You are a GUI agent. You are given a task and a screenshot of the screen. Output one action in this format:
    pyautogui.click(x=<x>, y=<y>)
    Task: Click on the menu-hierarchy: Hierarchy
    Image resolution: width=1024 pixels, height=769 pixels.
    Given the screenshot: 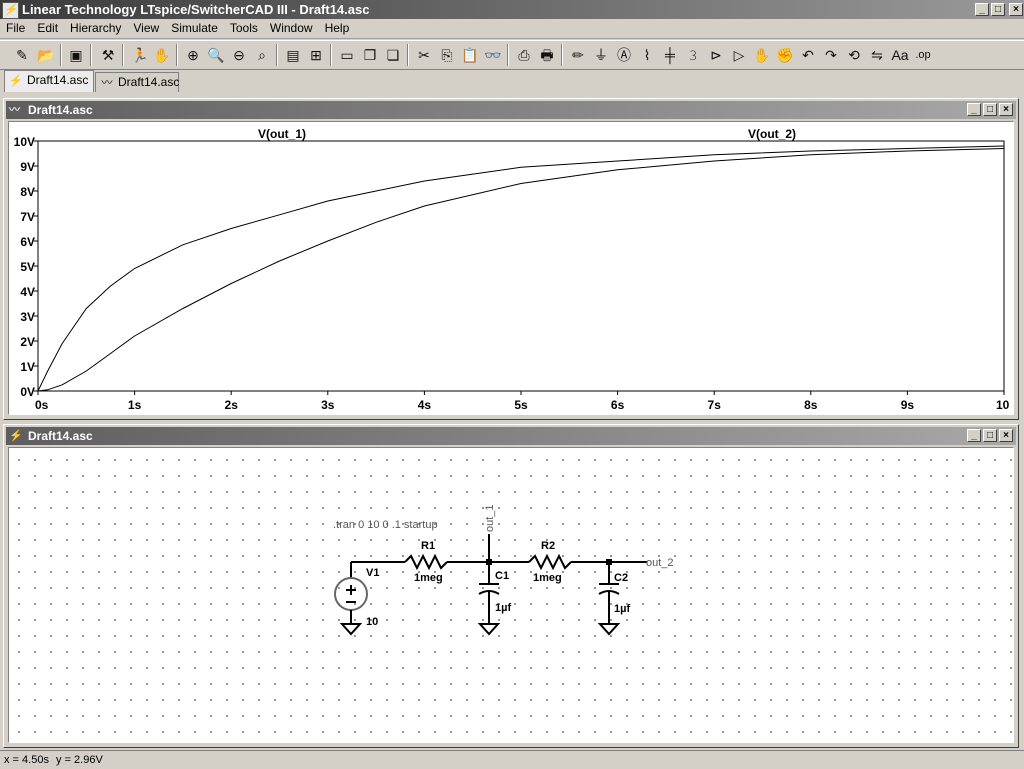 What is the action you would take?
    pyautogui.click(x=95, y=28)
    